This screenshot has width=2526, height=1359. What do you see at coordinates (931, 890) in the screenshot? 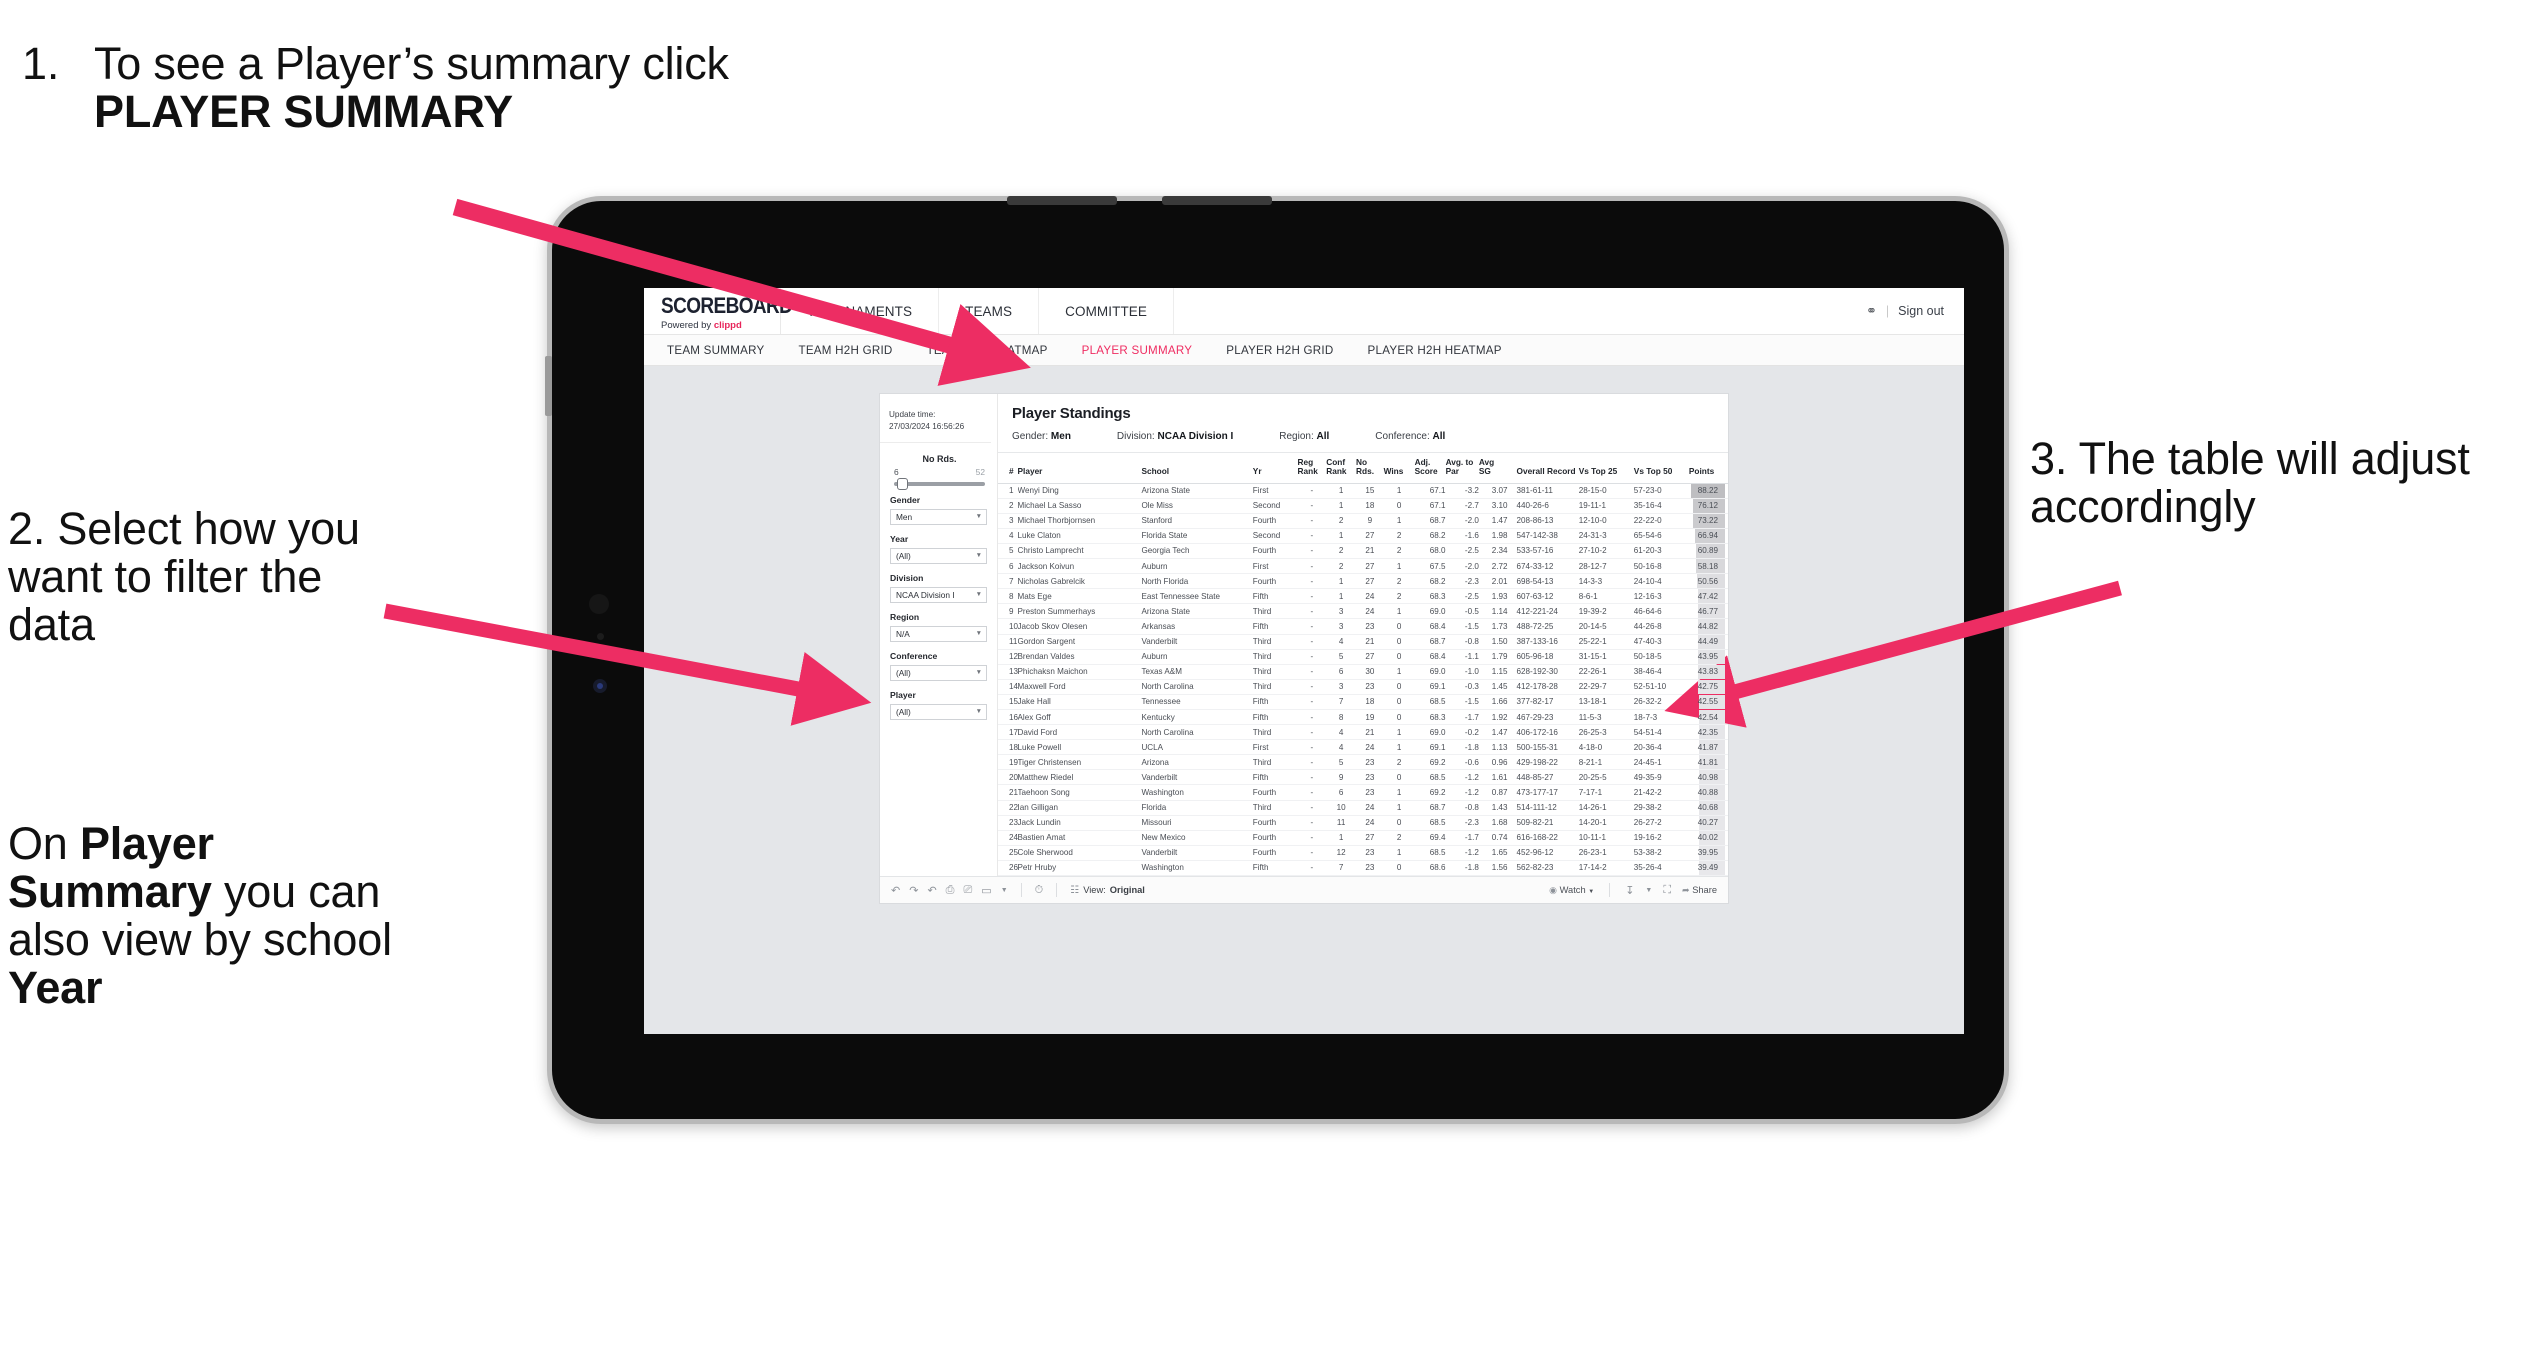
I see `revert-icon: ↶` at bounding box center [931, 890].